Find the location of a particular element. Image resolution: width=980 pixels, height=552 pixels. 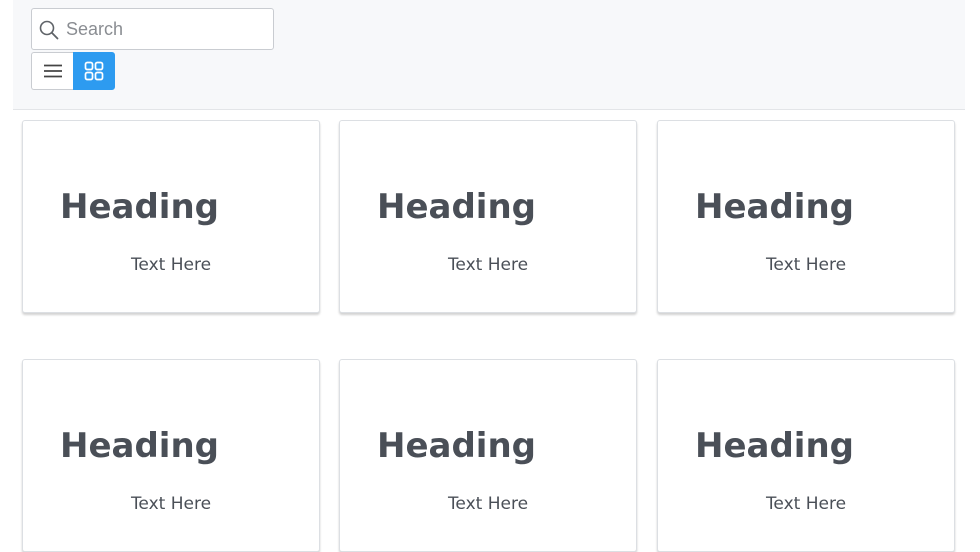

search-icon is located at coordinates (49, 30).